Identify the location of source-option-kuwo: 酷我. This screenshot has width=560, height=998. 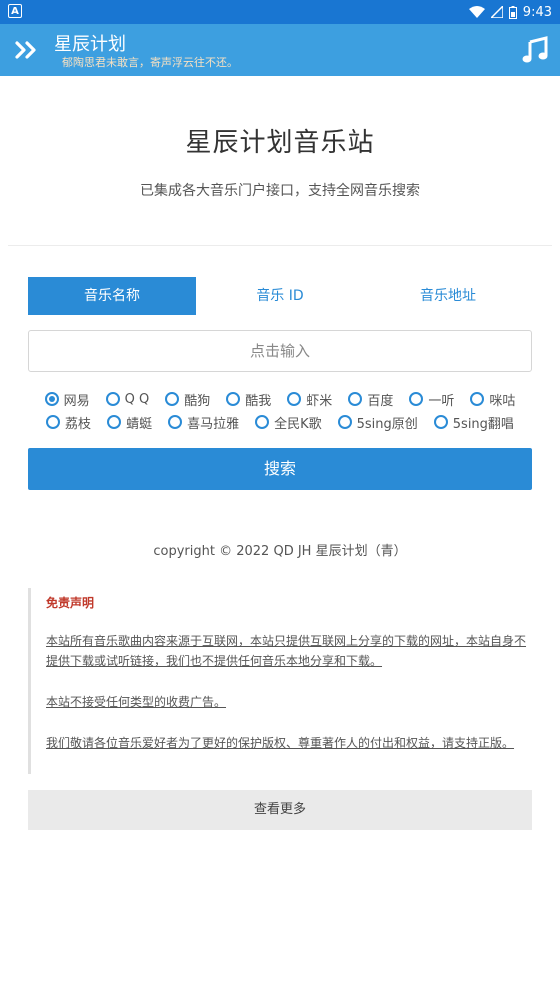
(248, 399).